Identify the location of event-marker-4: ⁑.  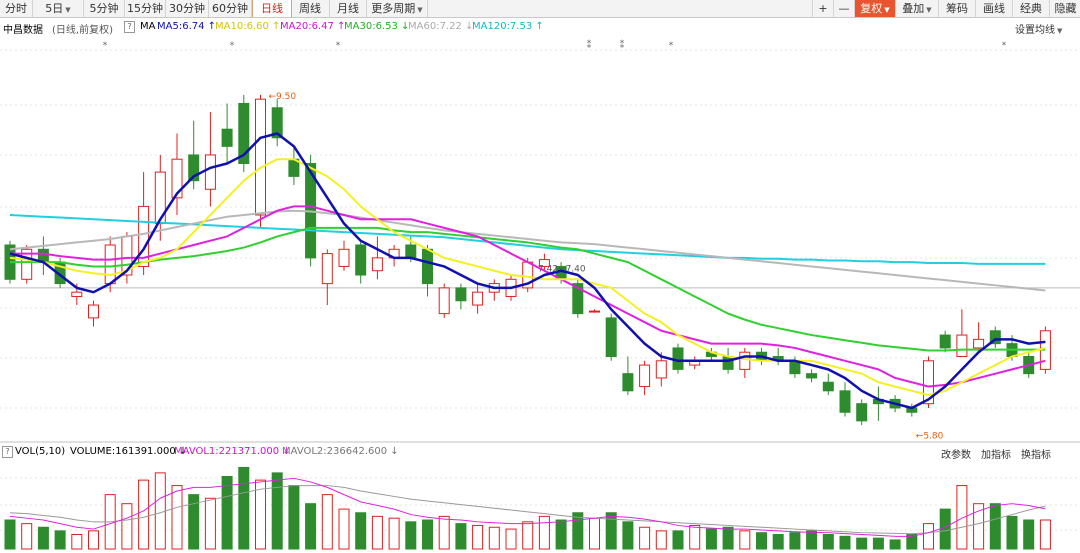
(622, 45).